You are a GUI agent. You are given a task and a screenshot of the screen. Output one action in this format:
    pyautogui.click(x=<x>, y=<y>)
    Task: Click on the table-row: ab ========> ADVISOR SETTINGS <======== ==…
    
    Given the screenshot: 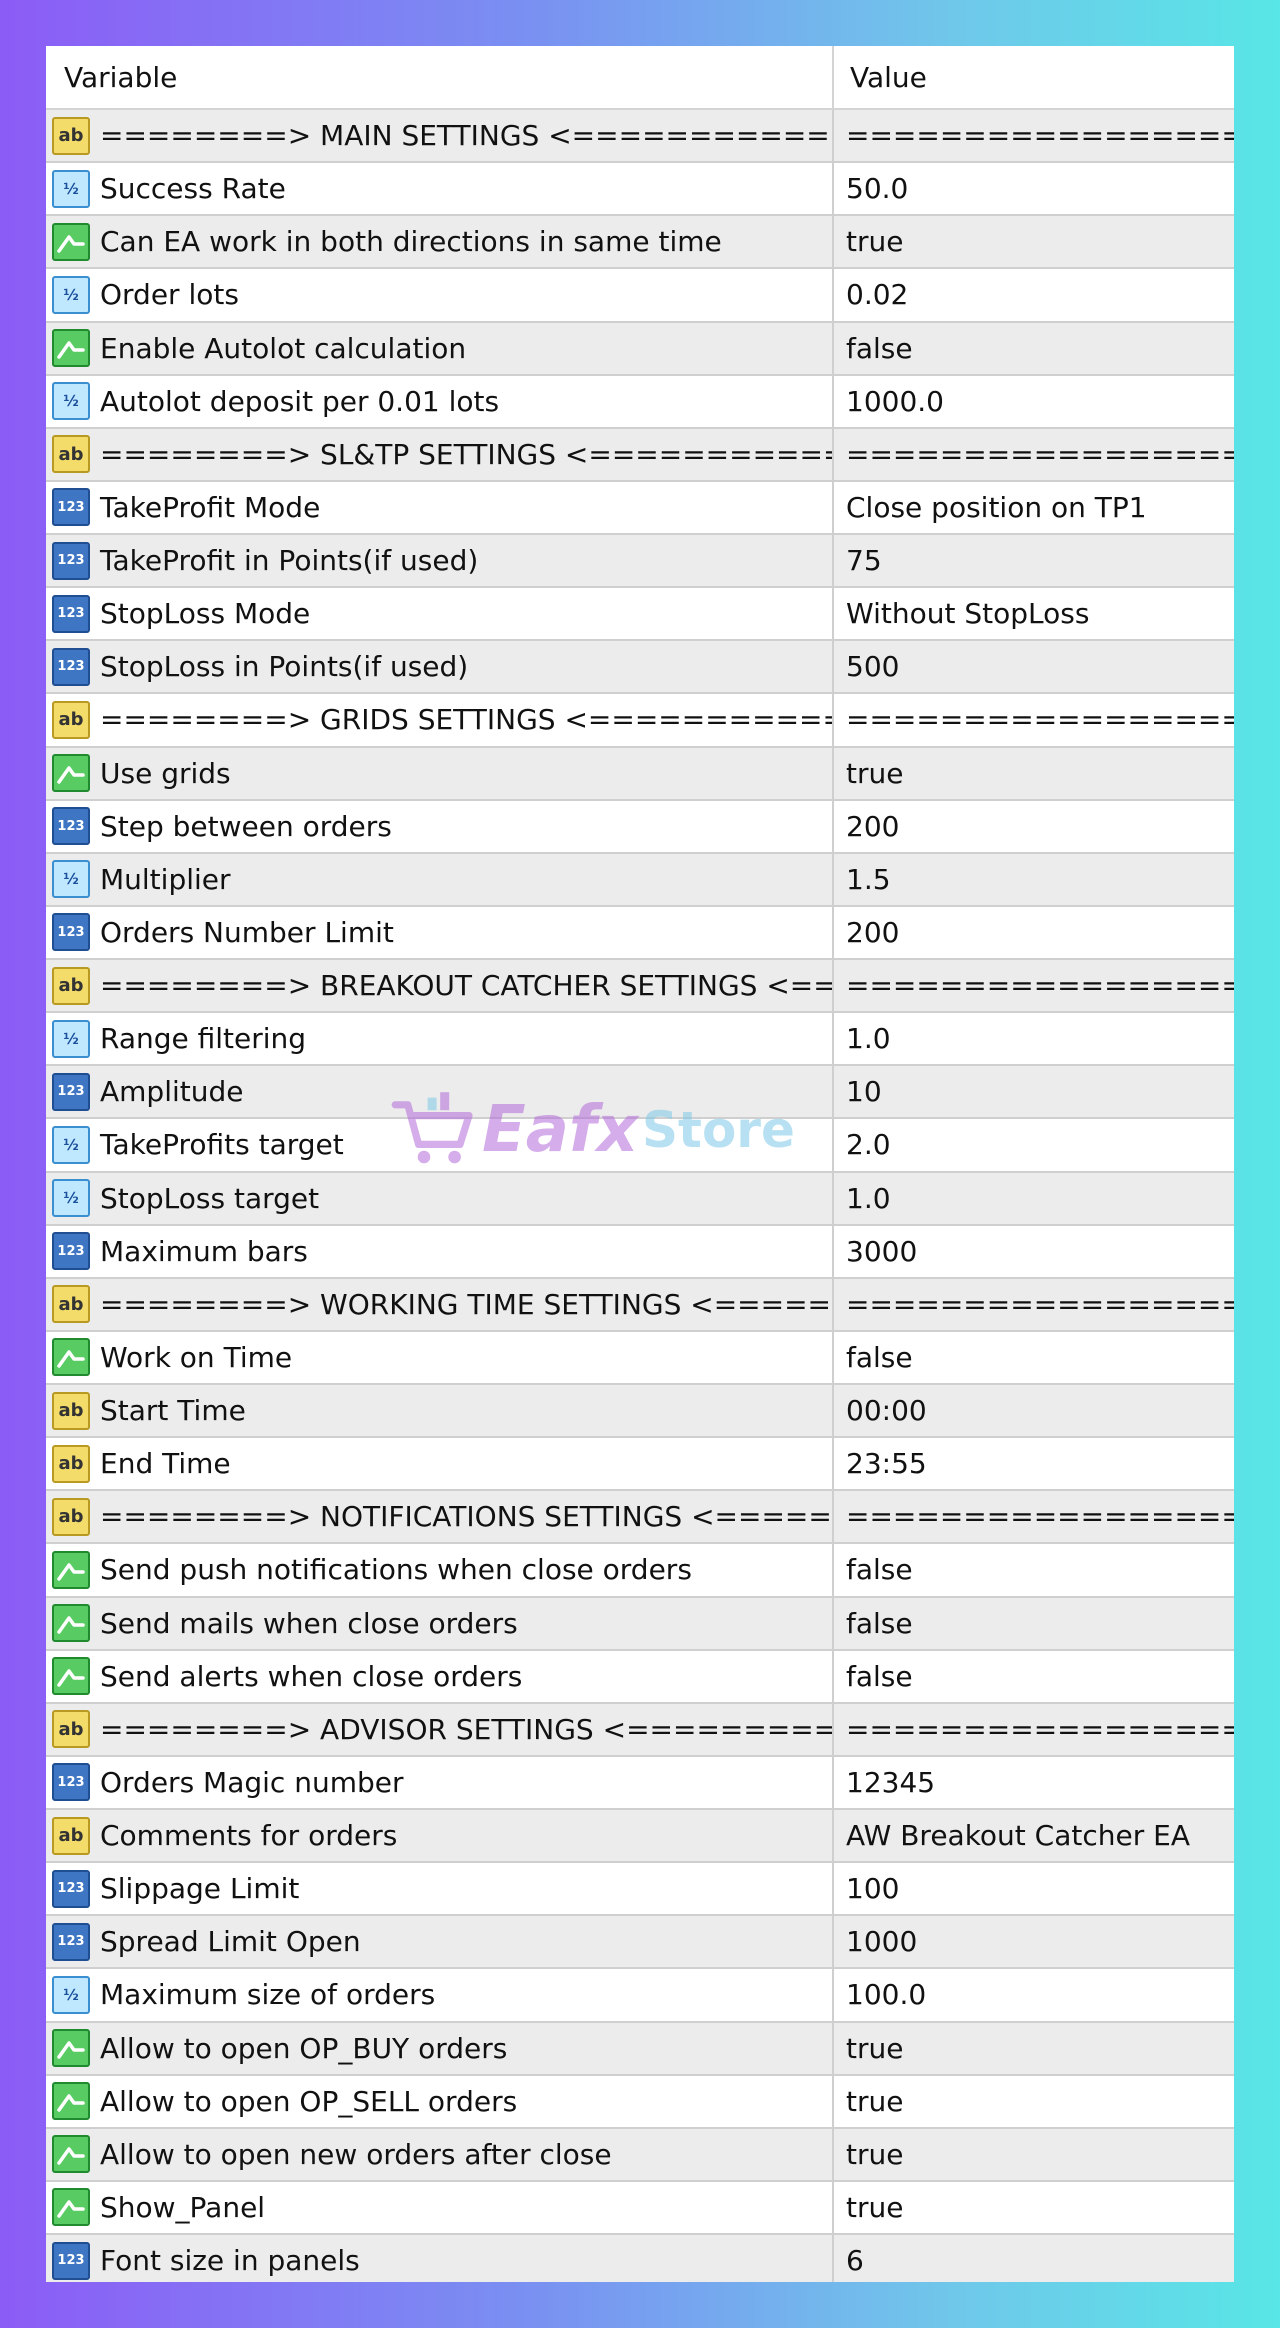 What is the action you would take?
    pyautogui.click(x=640, y=1730)
    